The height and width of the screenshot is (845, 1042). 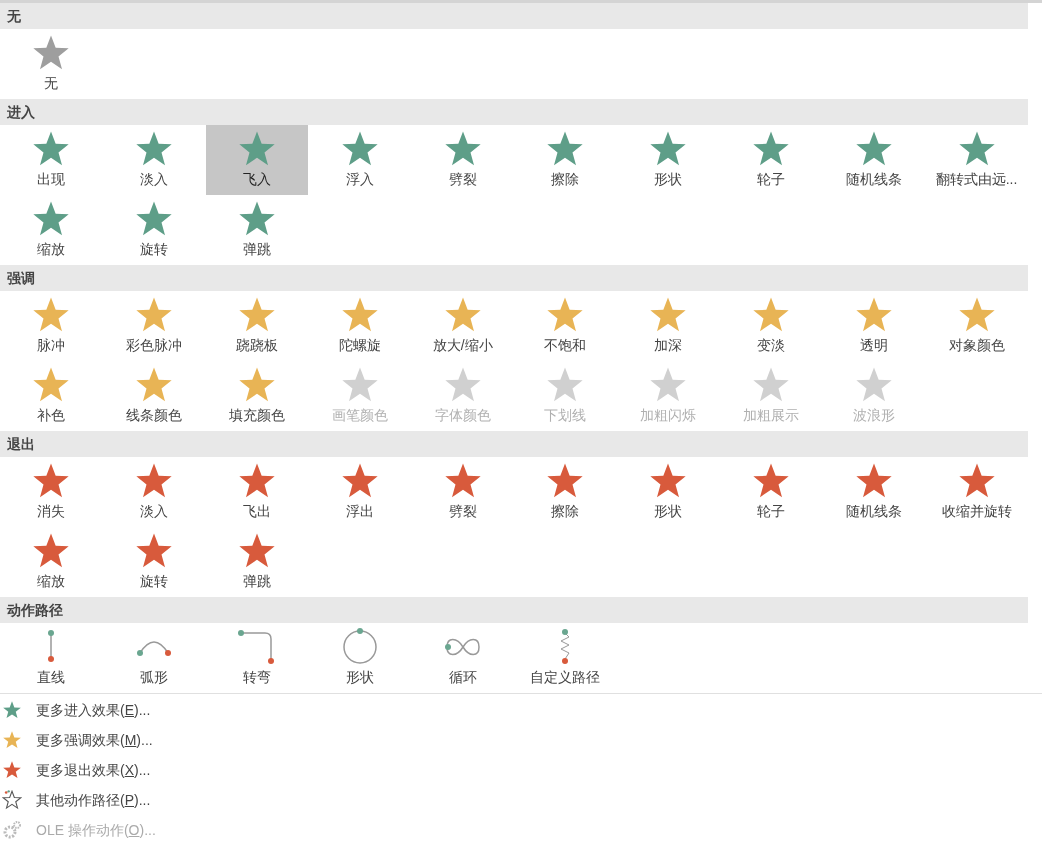 I want to click on loop-path-icon, so click(x=462, y=647).